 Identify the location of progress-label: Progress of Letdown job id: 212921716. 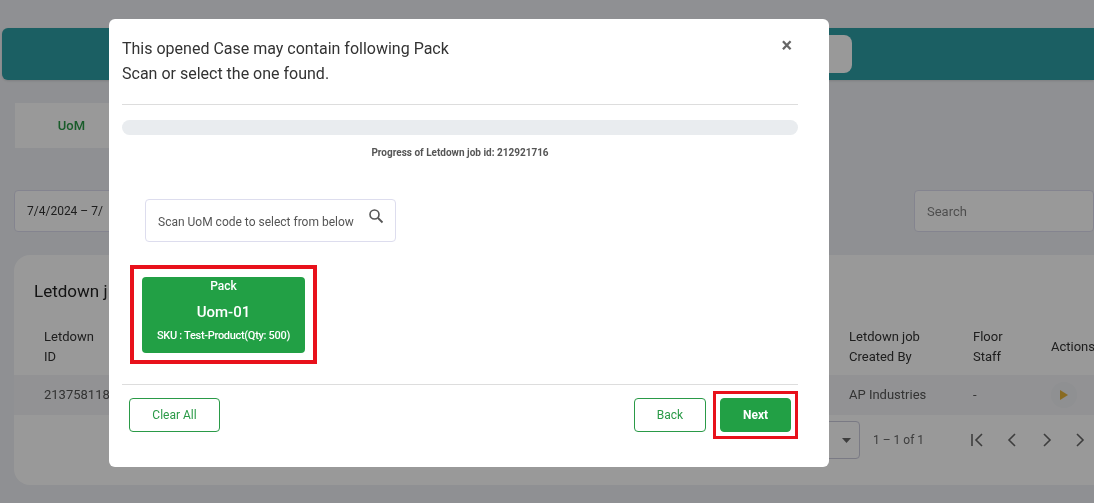
(460, 153).